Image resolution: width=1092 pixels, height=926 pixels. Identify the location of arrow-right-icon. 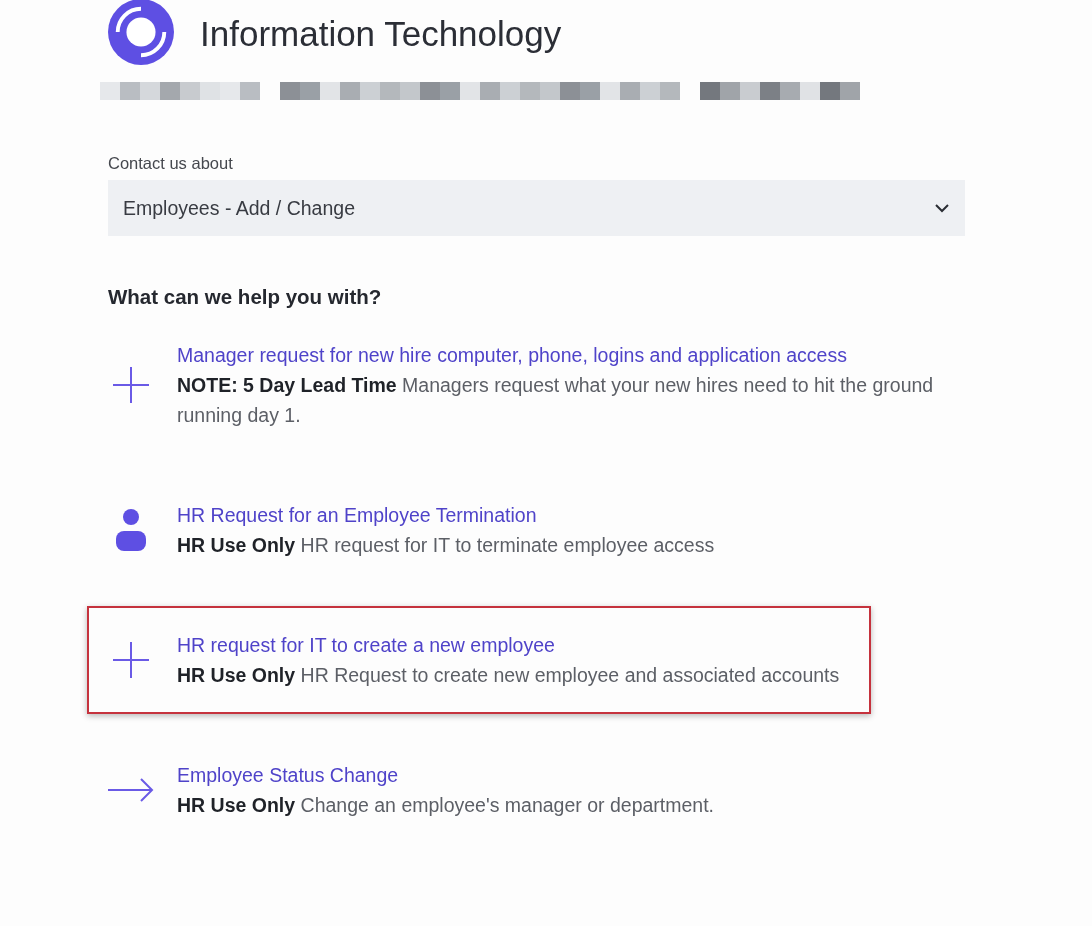
(131, 790).